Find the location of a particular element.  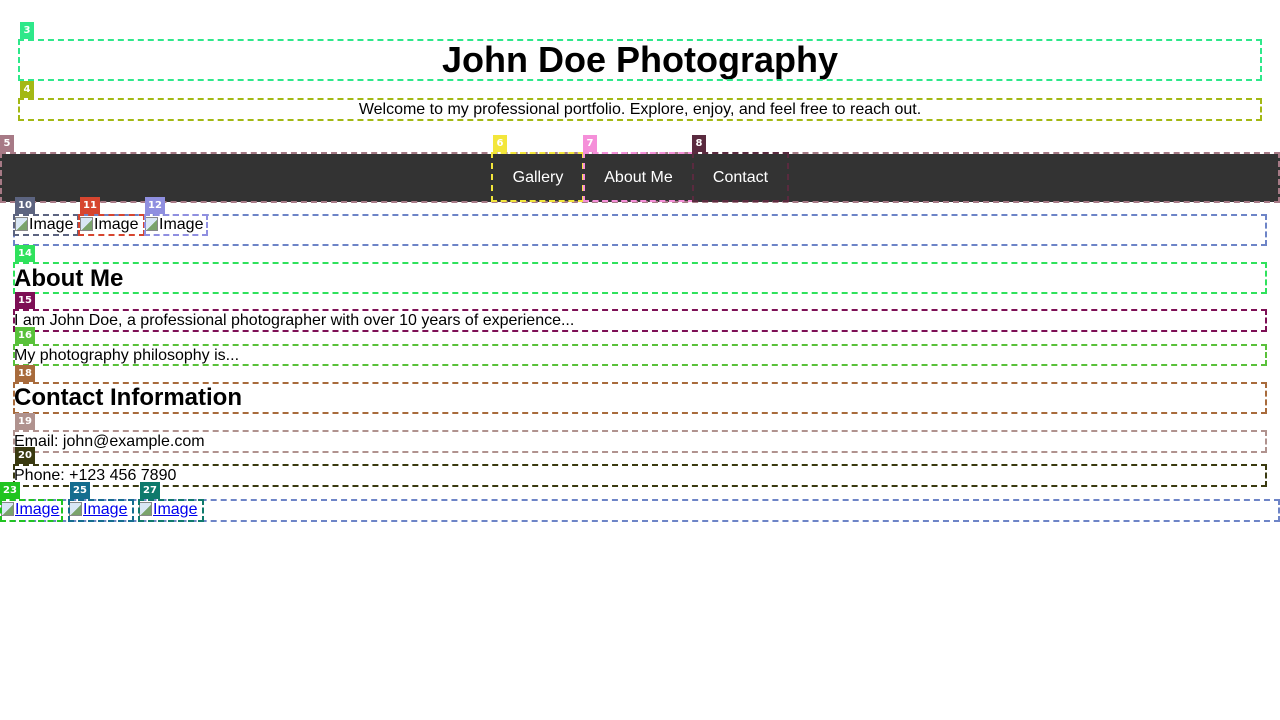

overlay-marker: 6 is located at coordinates (500, 143).